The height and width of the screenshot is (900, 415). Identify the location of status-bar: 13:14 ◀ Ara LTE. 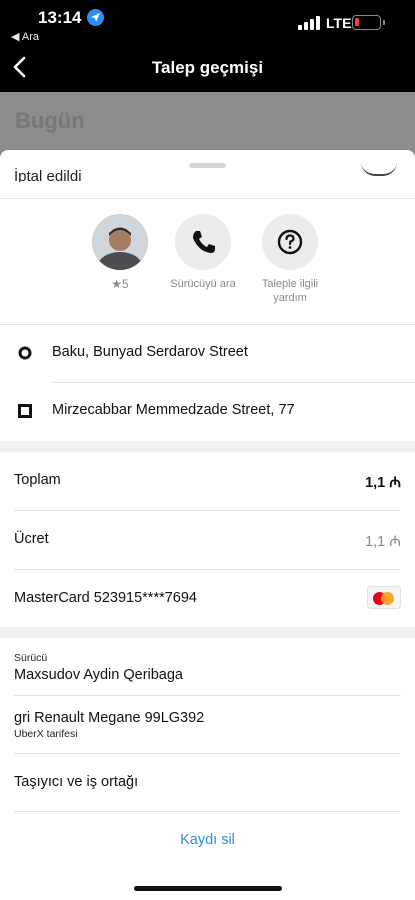
(207, 23).